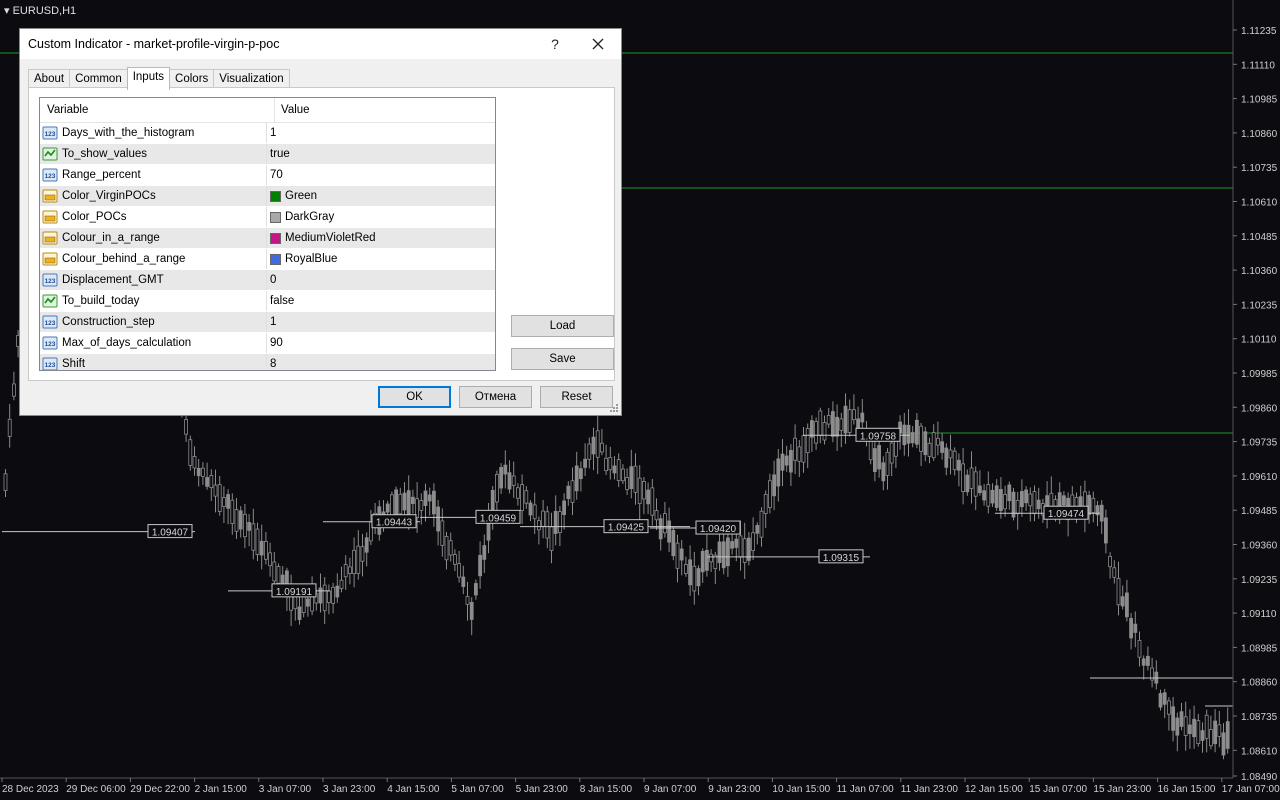  I want to click on param-row: Colour_behind_a_range RoyalBlue, so click(267, 259).